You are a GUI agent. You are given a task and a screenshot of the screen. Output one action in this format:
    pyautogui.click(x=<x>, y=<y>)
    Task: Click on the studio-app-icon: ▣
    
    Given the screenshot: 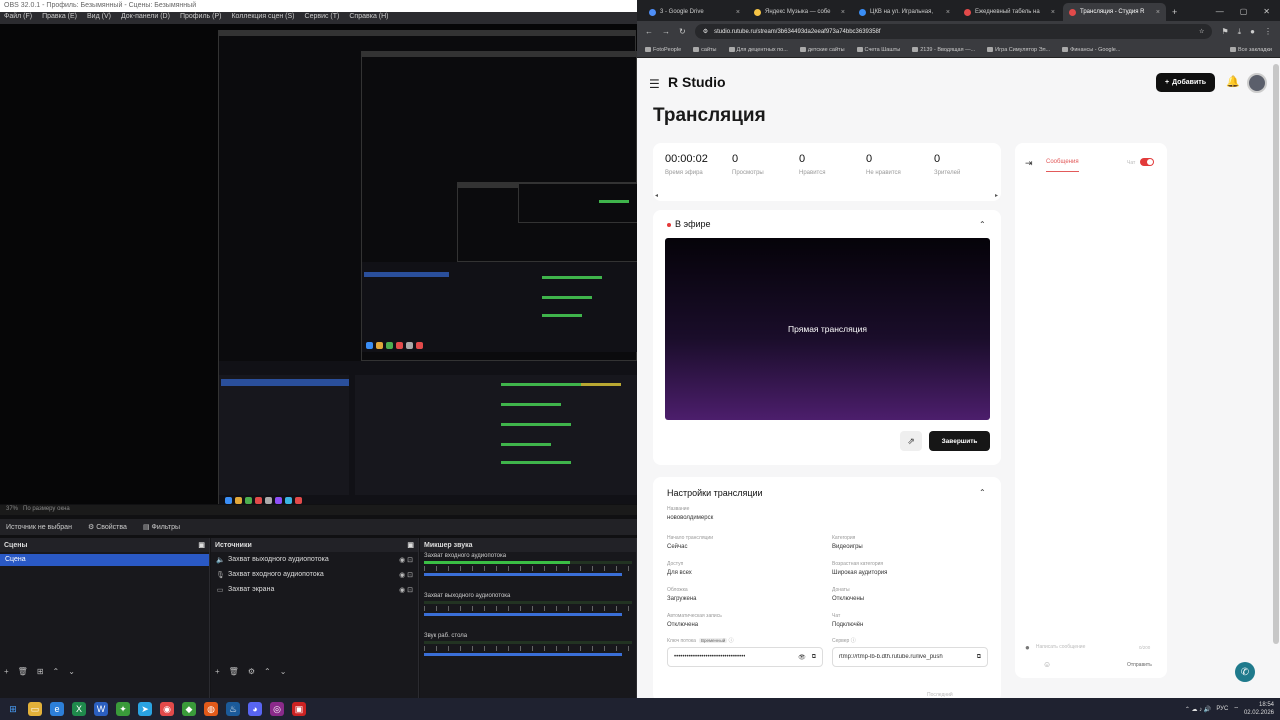 What is the action you would take?
    pyautogui.click(x=299, y=709)
    